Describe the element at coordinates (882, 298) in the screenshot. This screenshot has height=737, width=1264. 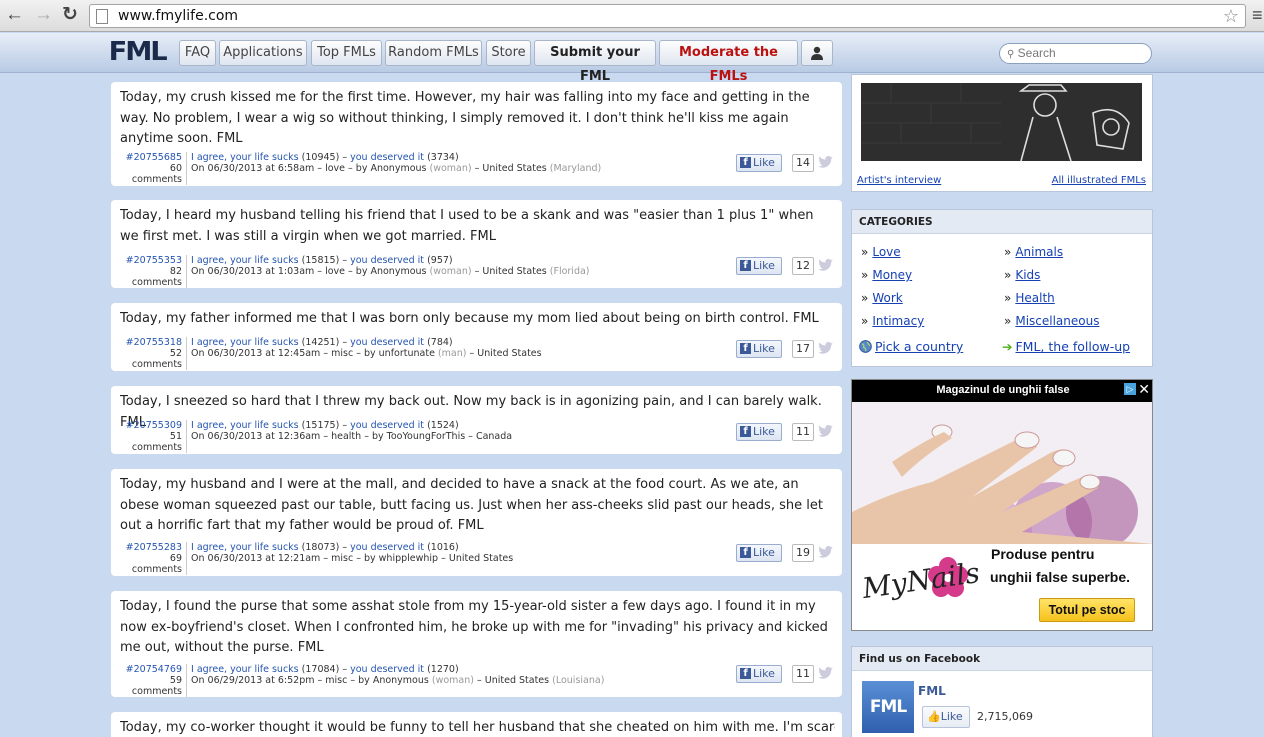
I see `category-work: » Work` at that location.